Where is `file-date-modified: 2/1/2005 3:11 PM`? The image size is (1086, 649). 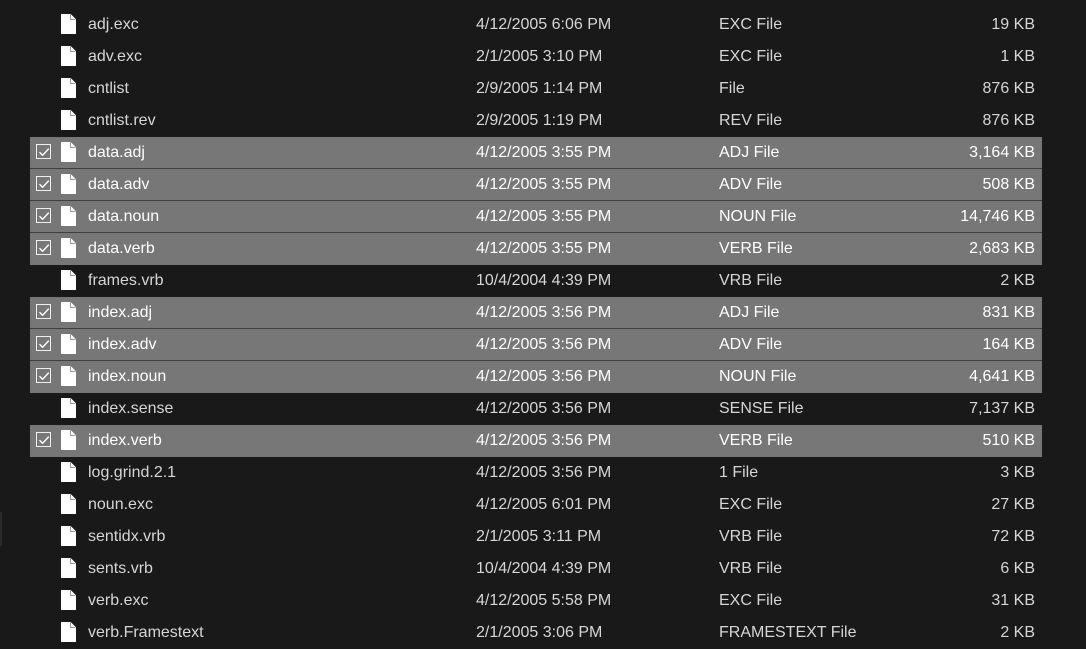 file-date-modified: 2/1/2005 3:11 PM is located at coordinates (539, 536).